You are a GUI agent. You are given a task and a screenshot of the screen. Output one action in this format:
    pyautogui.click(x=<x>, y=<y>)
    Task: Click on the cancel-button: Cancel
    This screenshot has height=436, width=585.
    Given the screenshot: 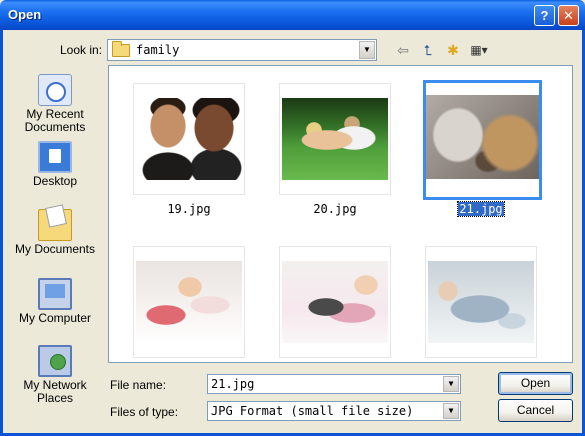 What is the action you would take?
    pyautogui.click(x=535, y=410)
    